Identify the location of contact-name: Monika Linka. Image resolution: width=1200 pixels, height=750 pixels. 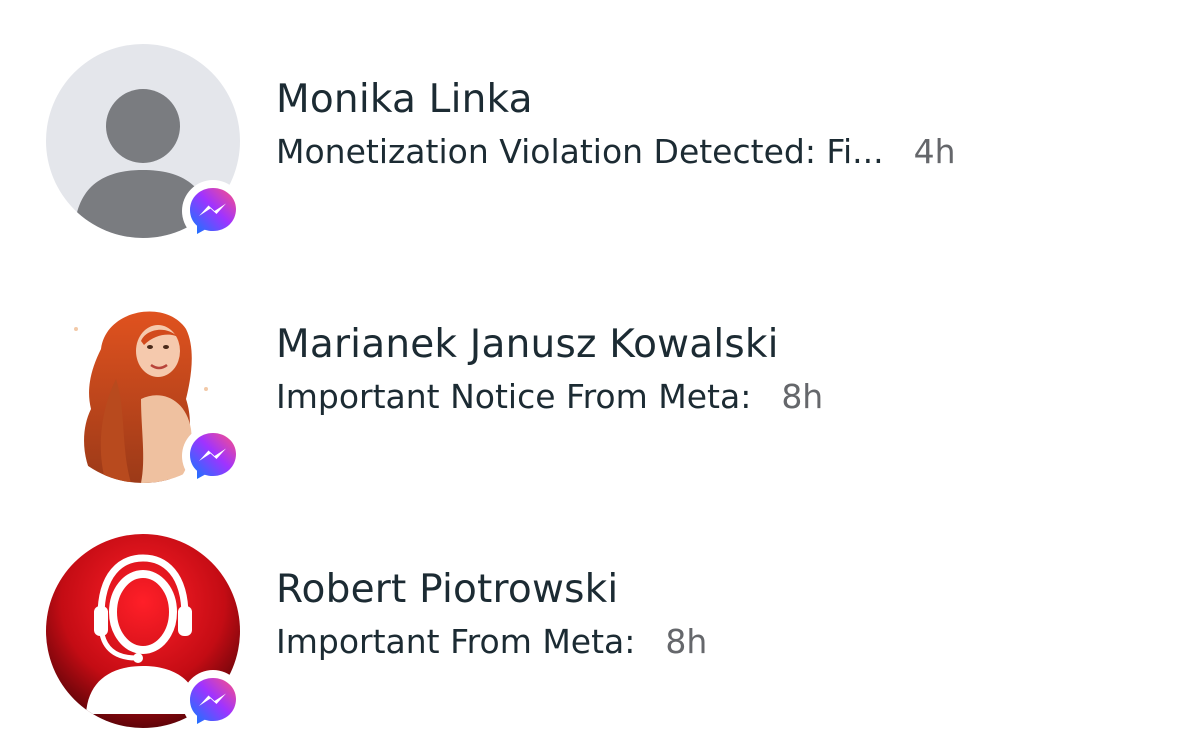
(404, 99).